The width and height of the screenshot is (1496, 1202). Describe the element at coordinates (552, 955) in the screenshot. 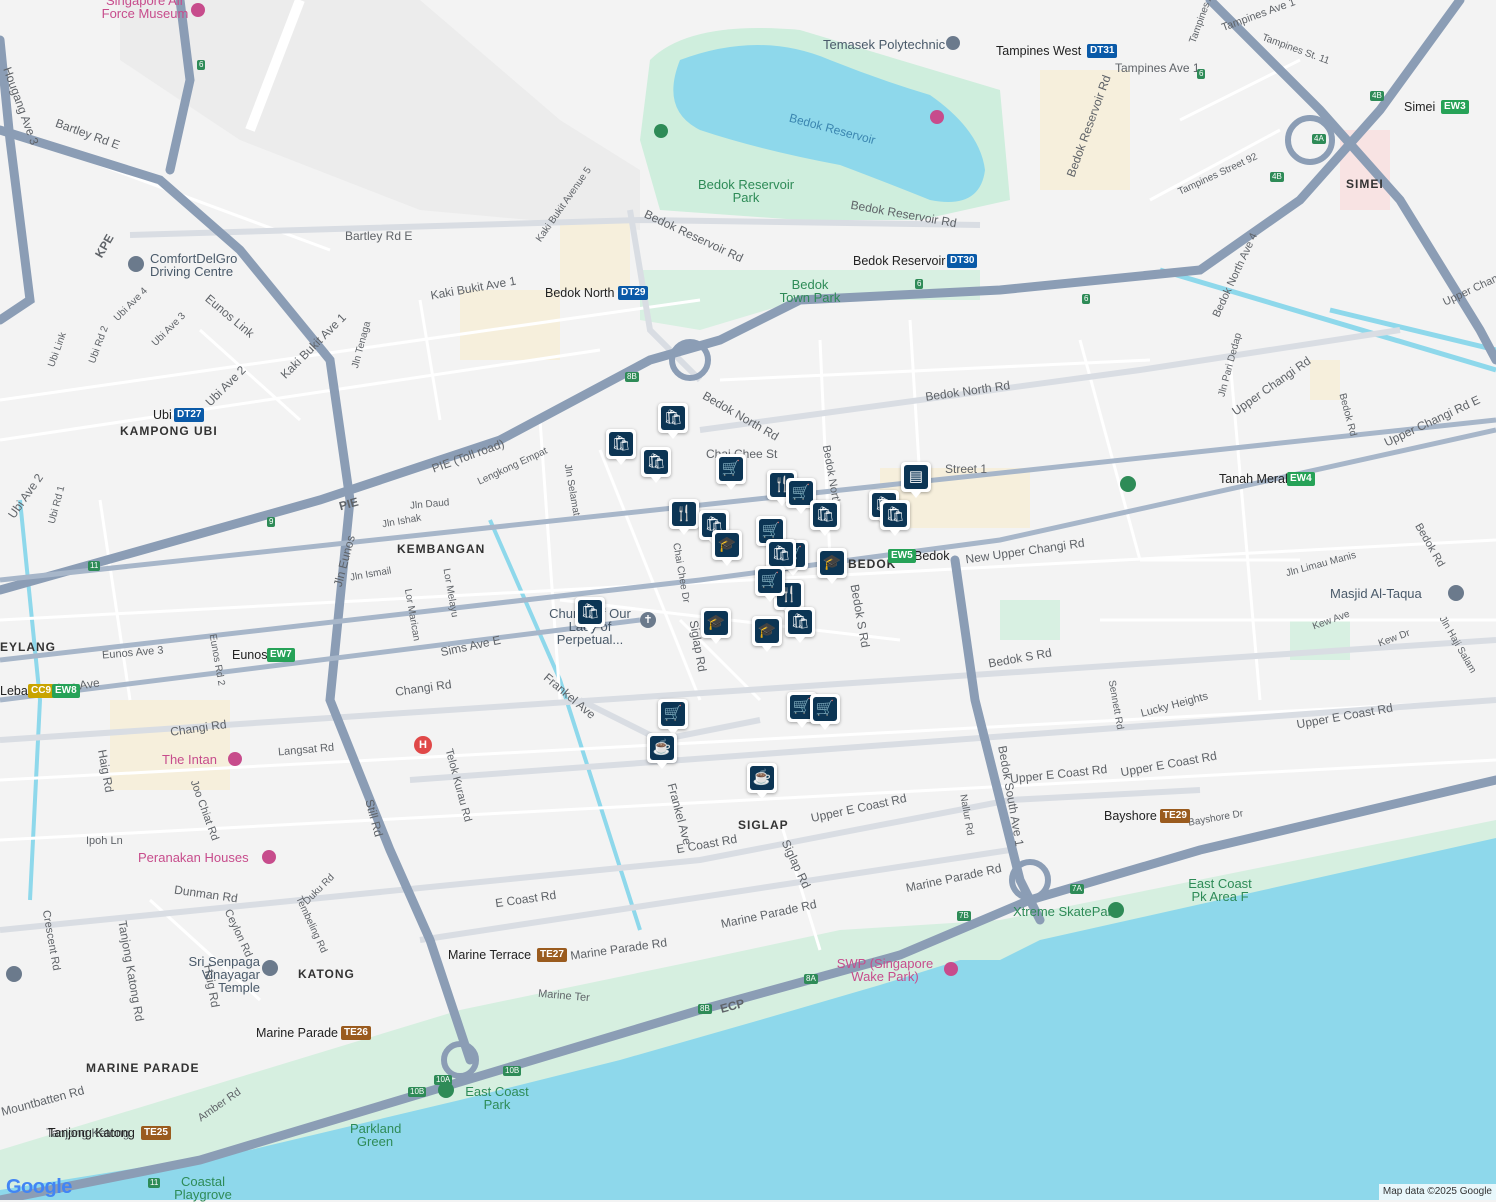

I see `station-code-badge: TE27` at that location.